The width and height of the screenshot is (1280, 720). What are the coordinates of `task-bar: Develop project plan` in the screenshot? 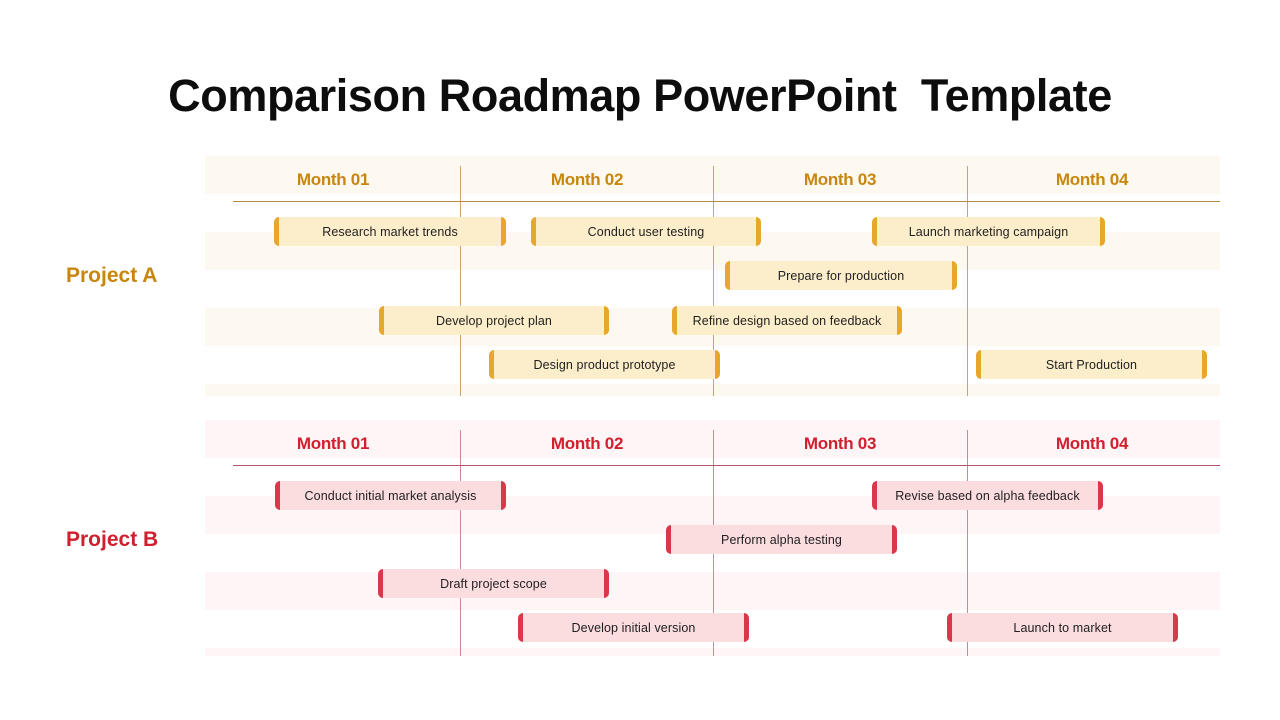 It's located at (494, 320).